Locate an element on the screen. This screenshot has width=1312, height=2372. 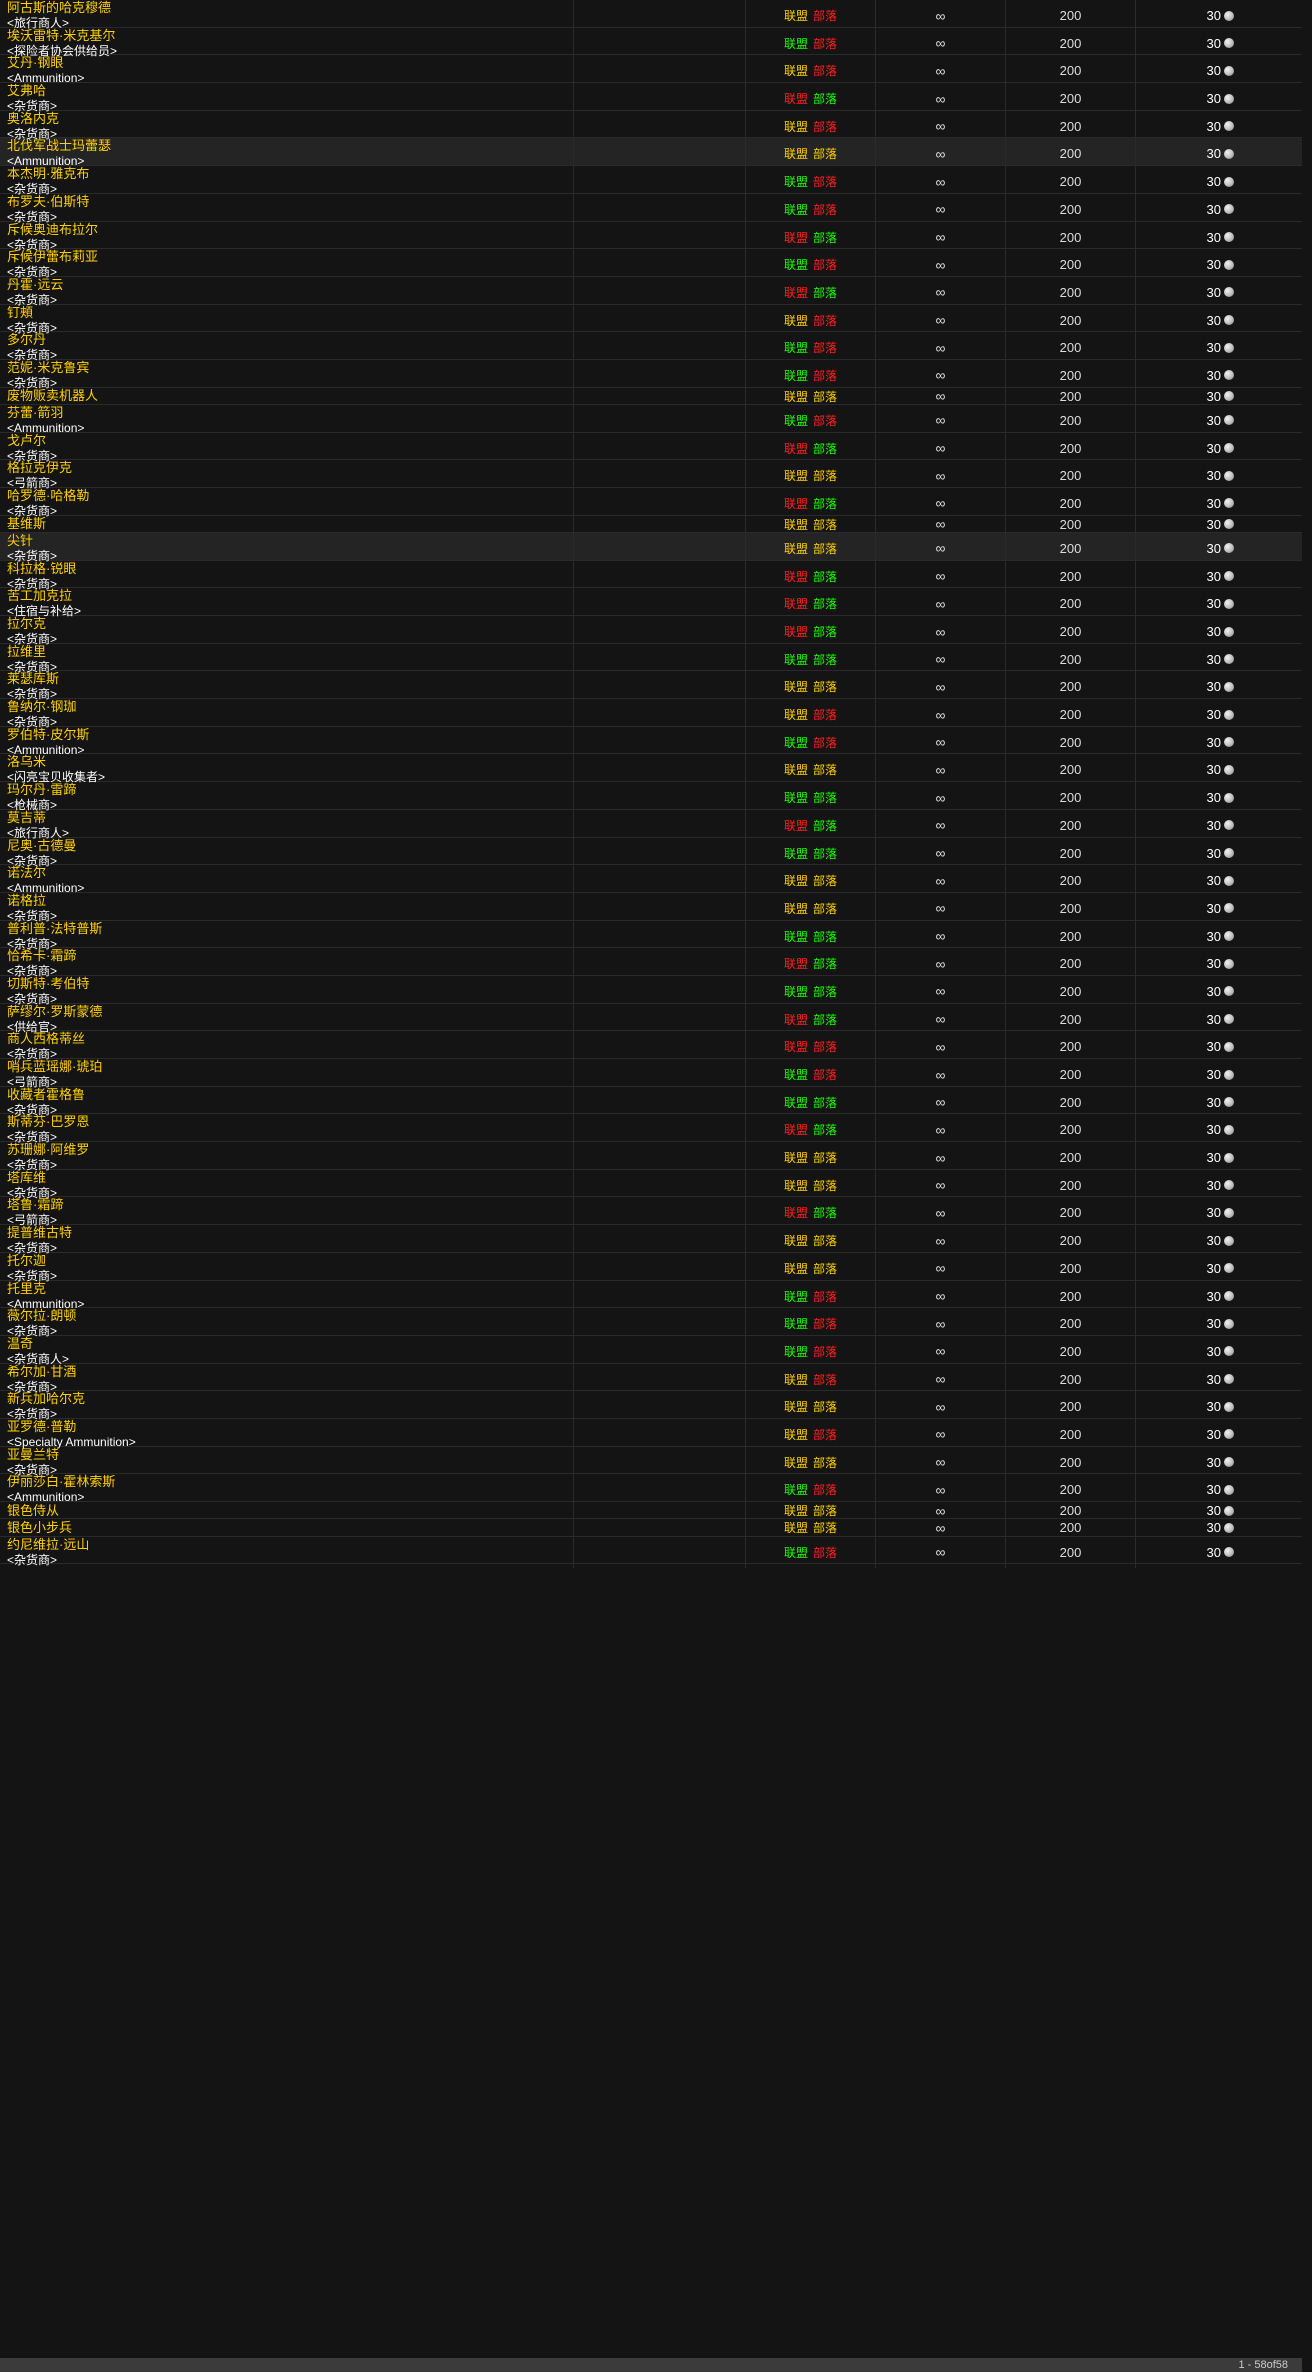
npc-name-link: 拉尔克 is located at coordinates (290, 624).